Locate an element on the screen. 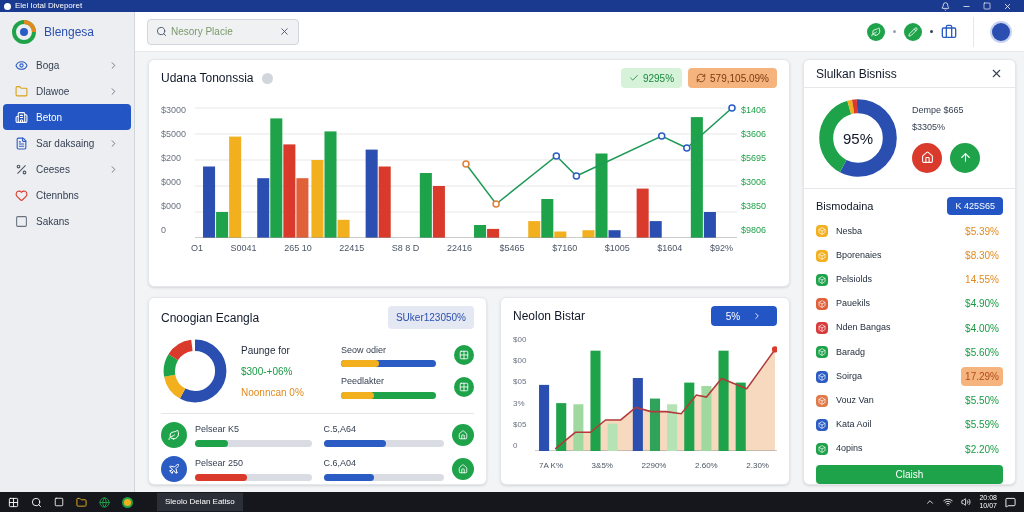 The image size is (1024, 512). avatar is located at coordinates (1001, 31).